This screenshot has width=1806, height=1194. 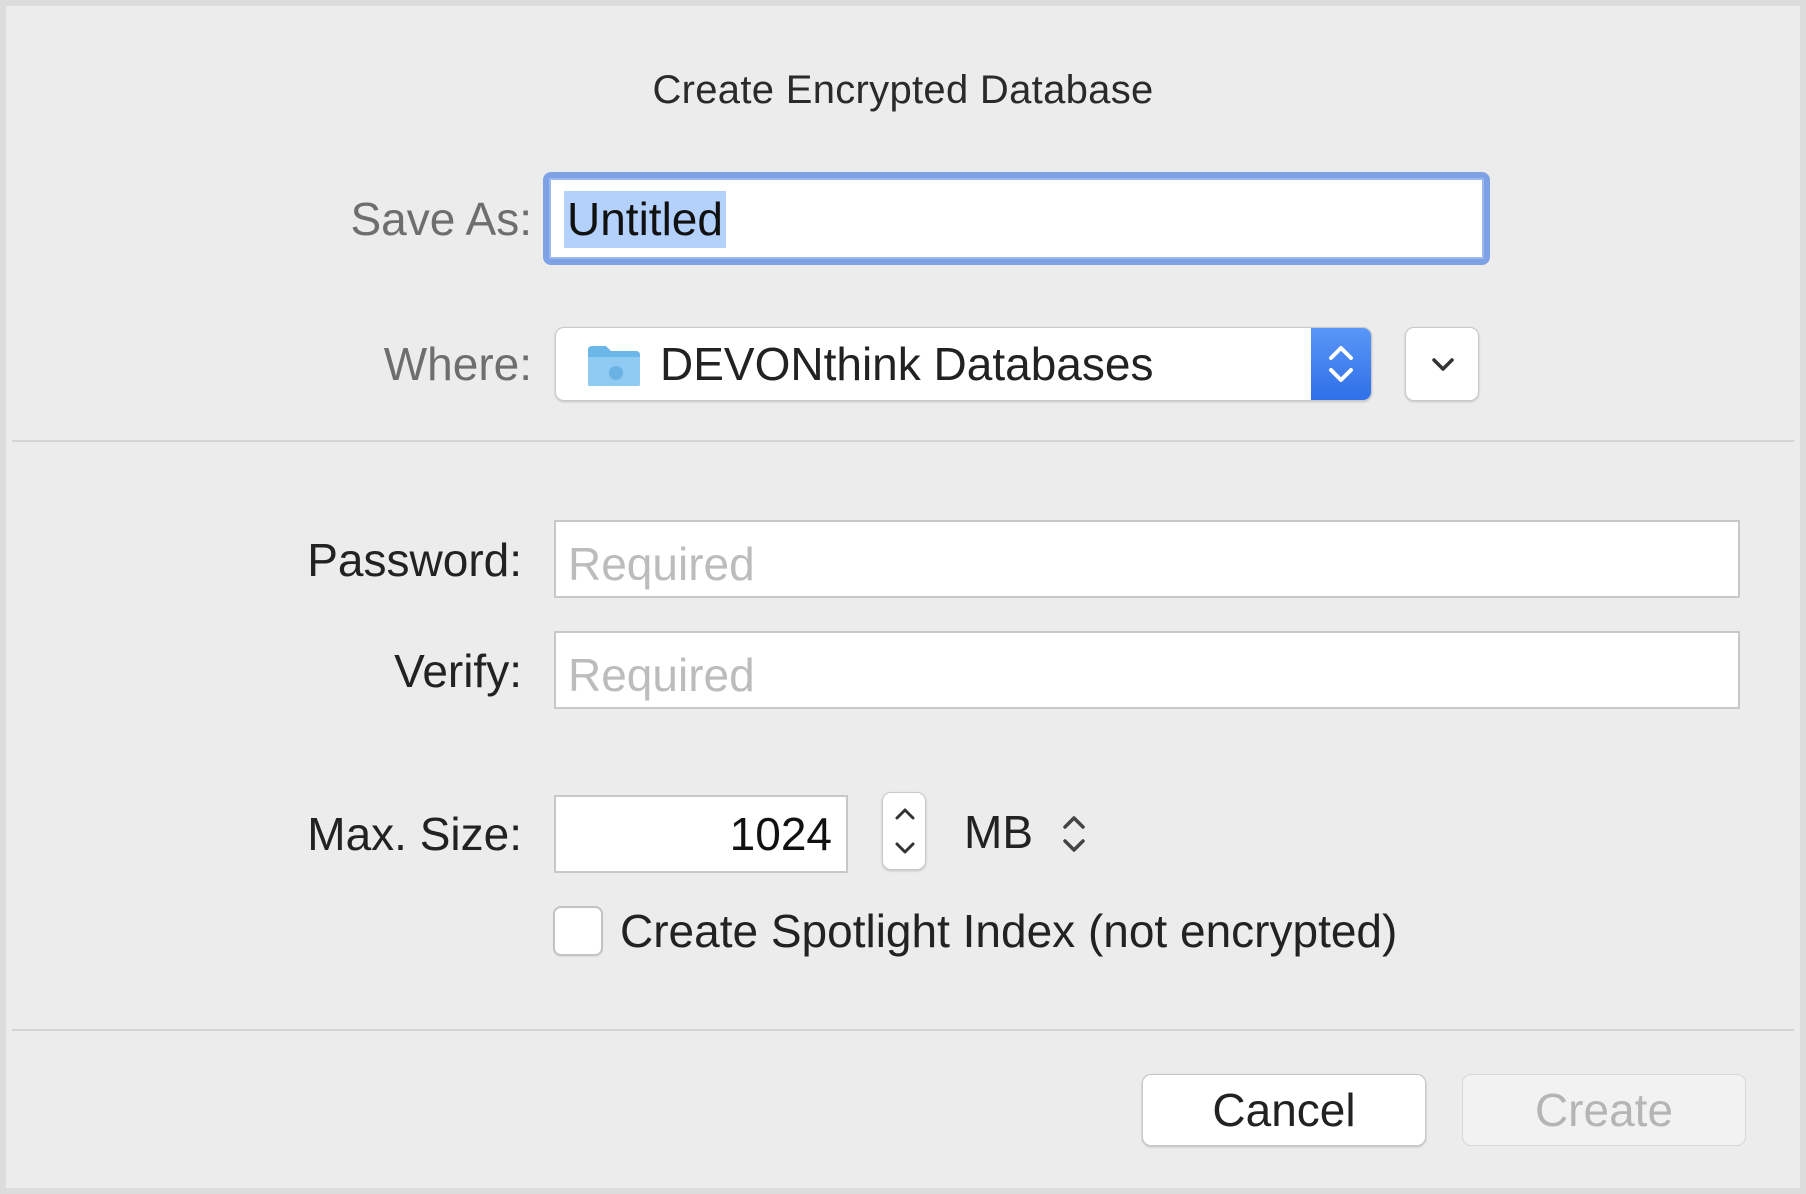 I want to click on cancel-button: Cancel, so click(x=1284, y=1110).